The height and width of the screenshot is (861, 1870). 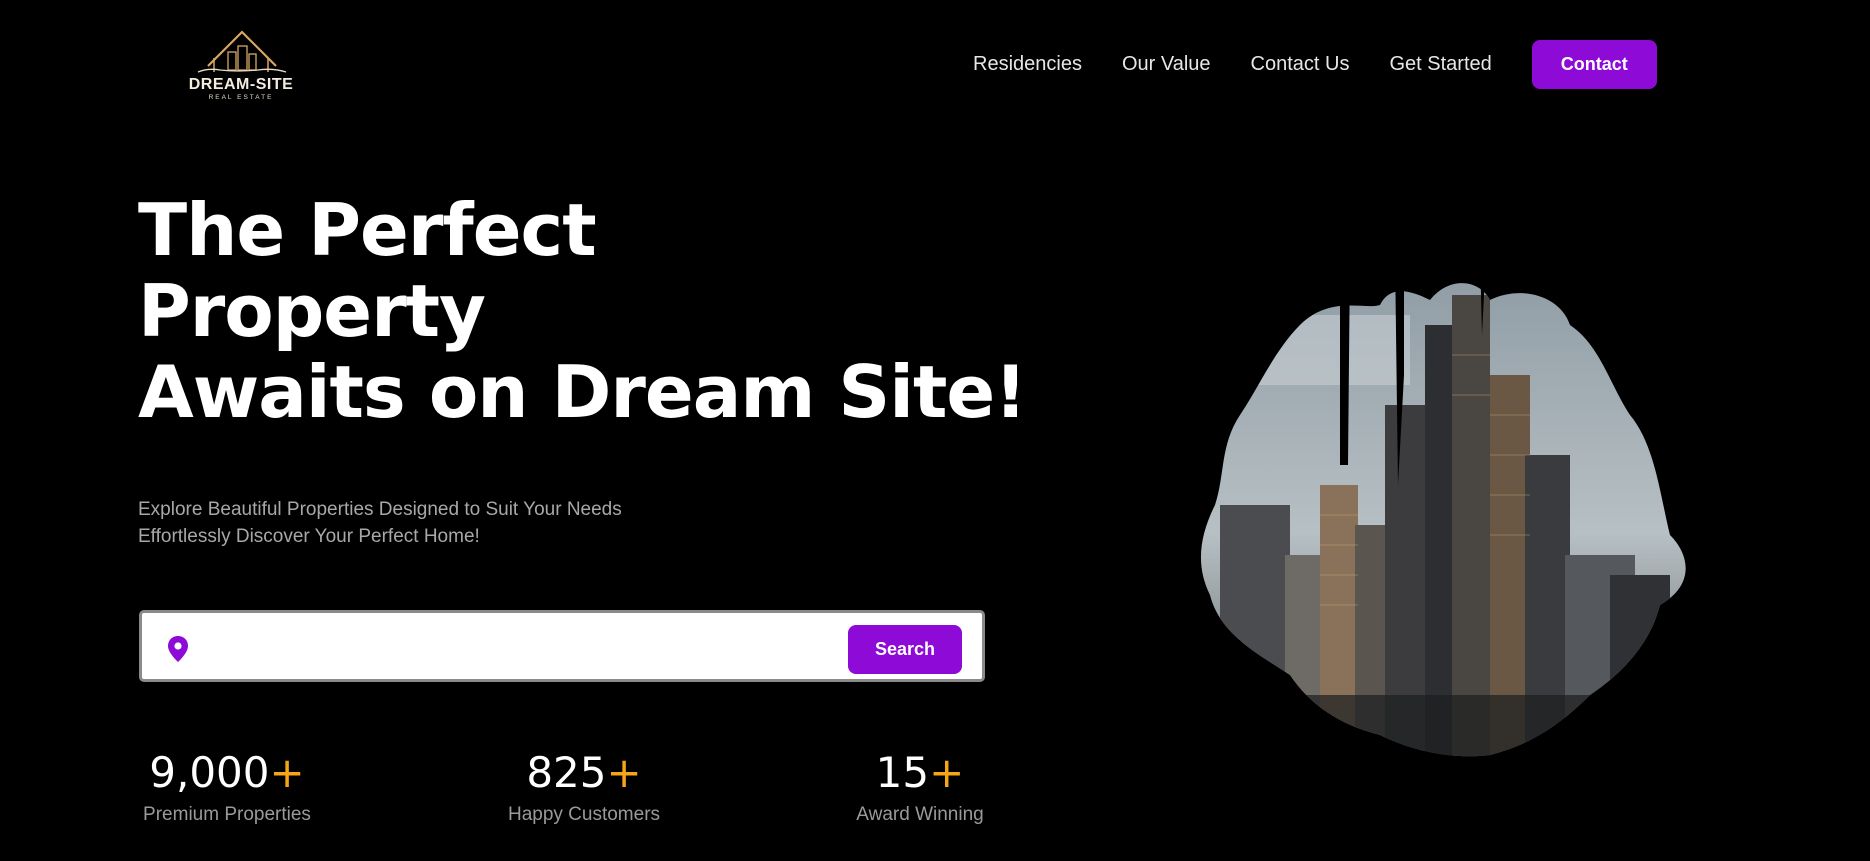 I want to click on stat-value: 825+, so click(x=584, y=772).